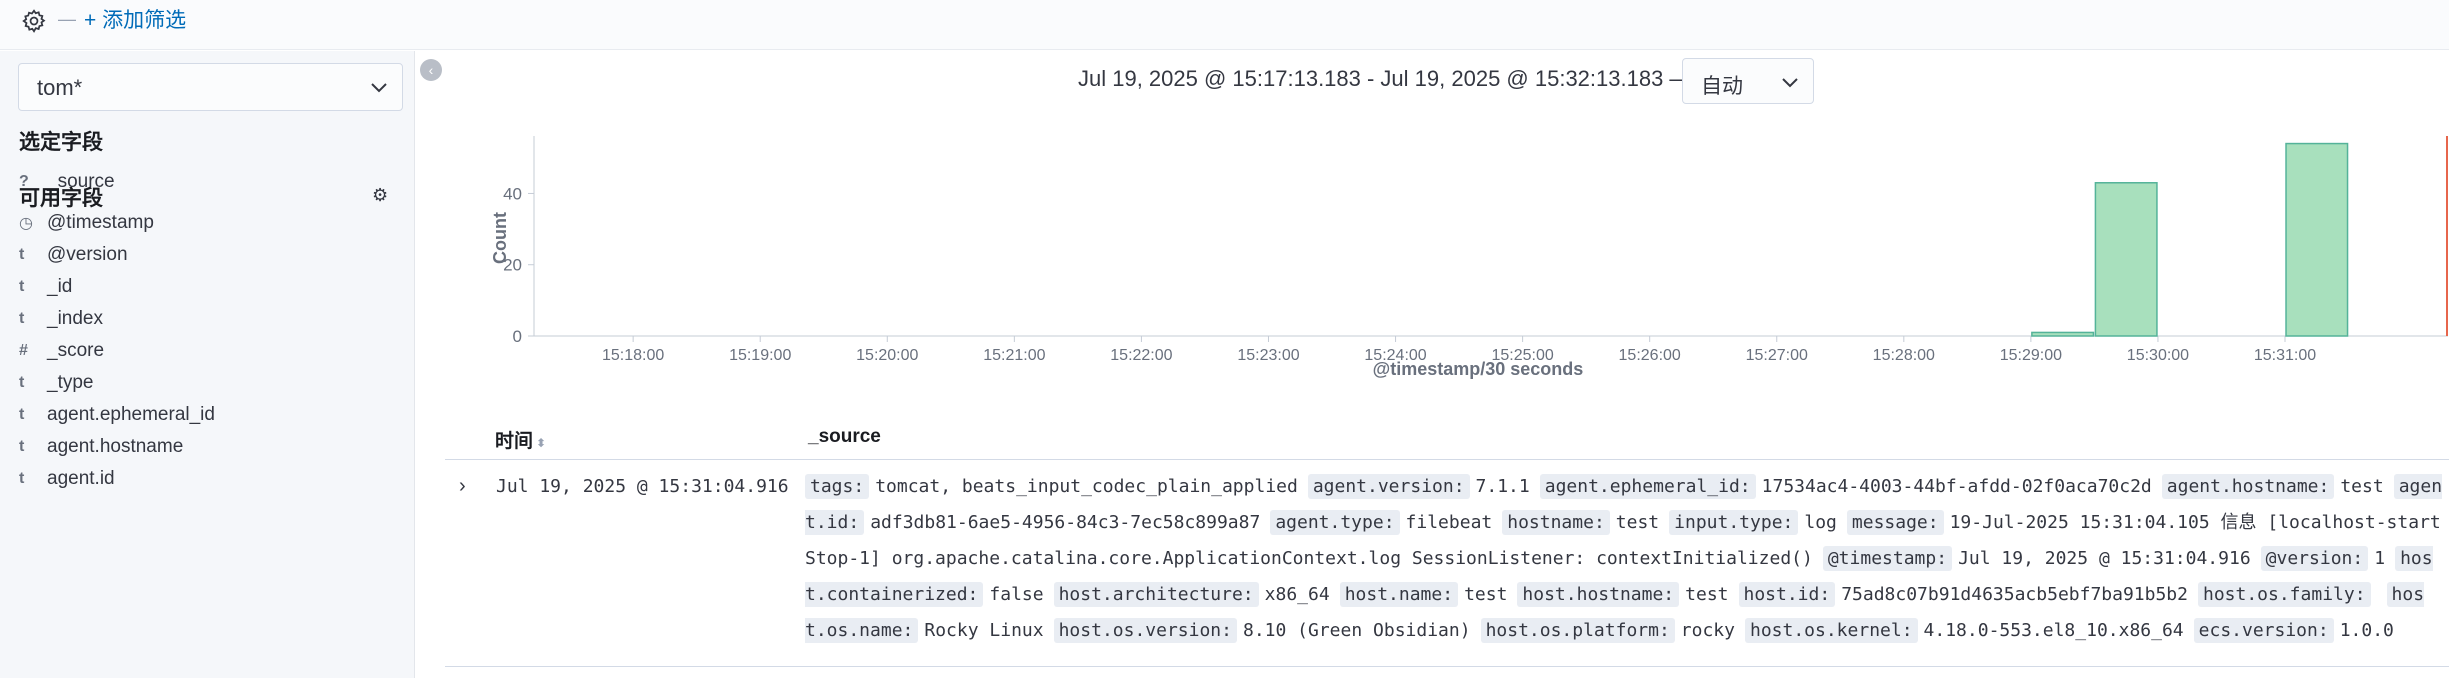 This screenshot has width=2449, height=678. What do you see at coordinates (633, 355) in the screenshot?
I see `x-tick-label: 15:18:00` at bounding box center [633, 355].